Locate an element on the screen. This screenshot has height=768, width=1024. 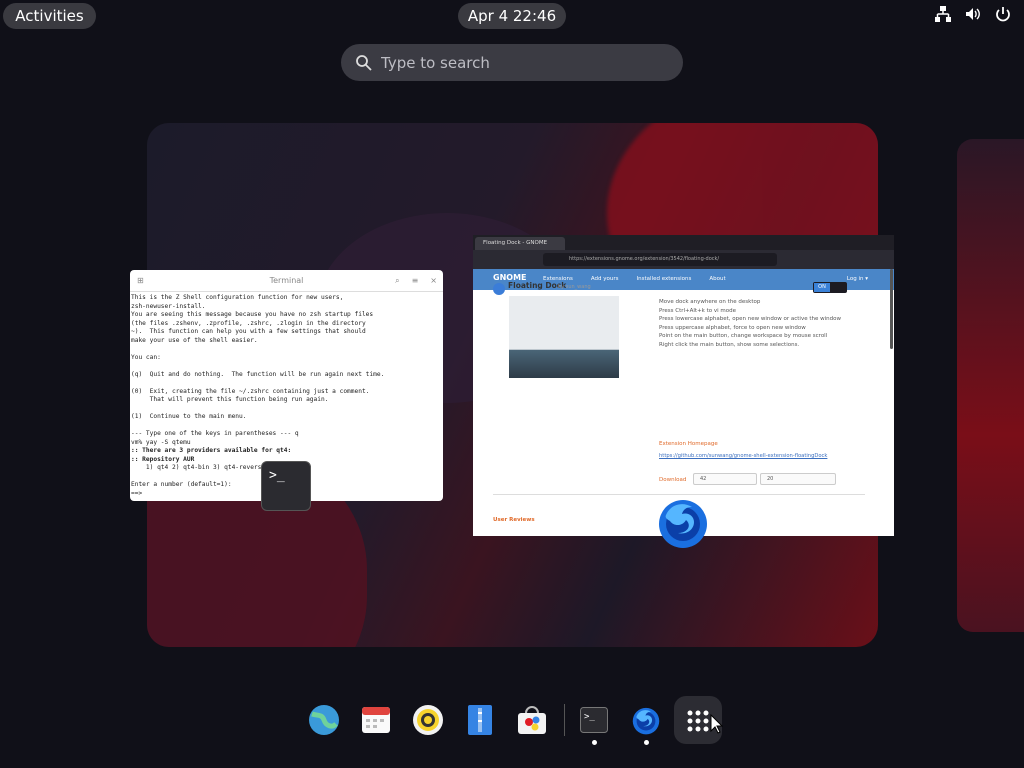
login-link: Log in ▾ is located at coordinates (857, 279).